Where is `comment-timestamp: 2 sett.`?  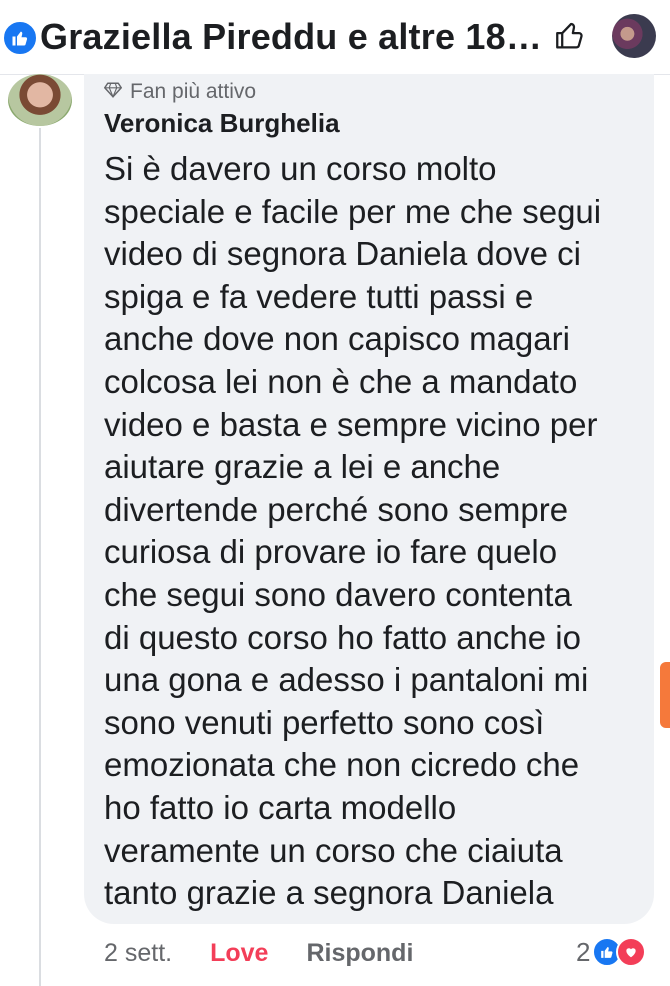
comment-timestamp: 2 sett. is located at coordinates (138, 953).